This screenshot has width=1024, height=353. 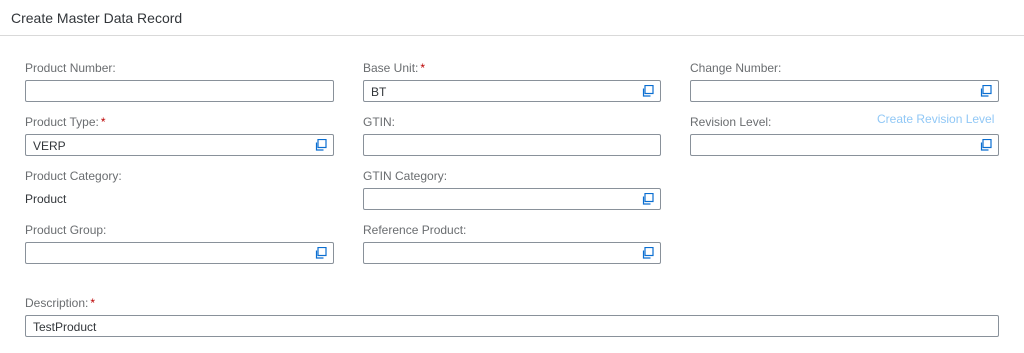 What do you see at coordinates (512, 253) in the screenshot?
I see `reference-product-field` at bounding box center [512, 253].